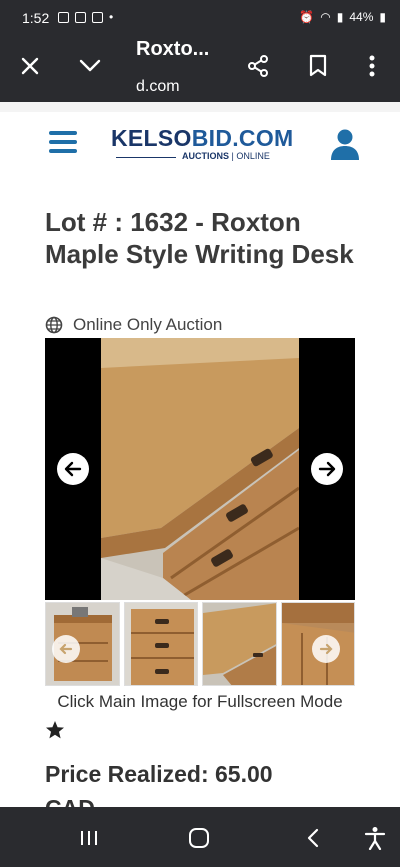 The width and height of the screenshot is (400, 867). What do you see at coordinates (307, 17) in the screenshot?
I see `alarm-icon: ⏰` at bounding box center [307, 17].